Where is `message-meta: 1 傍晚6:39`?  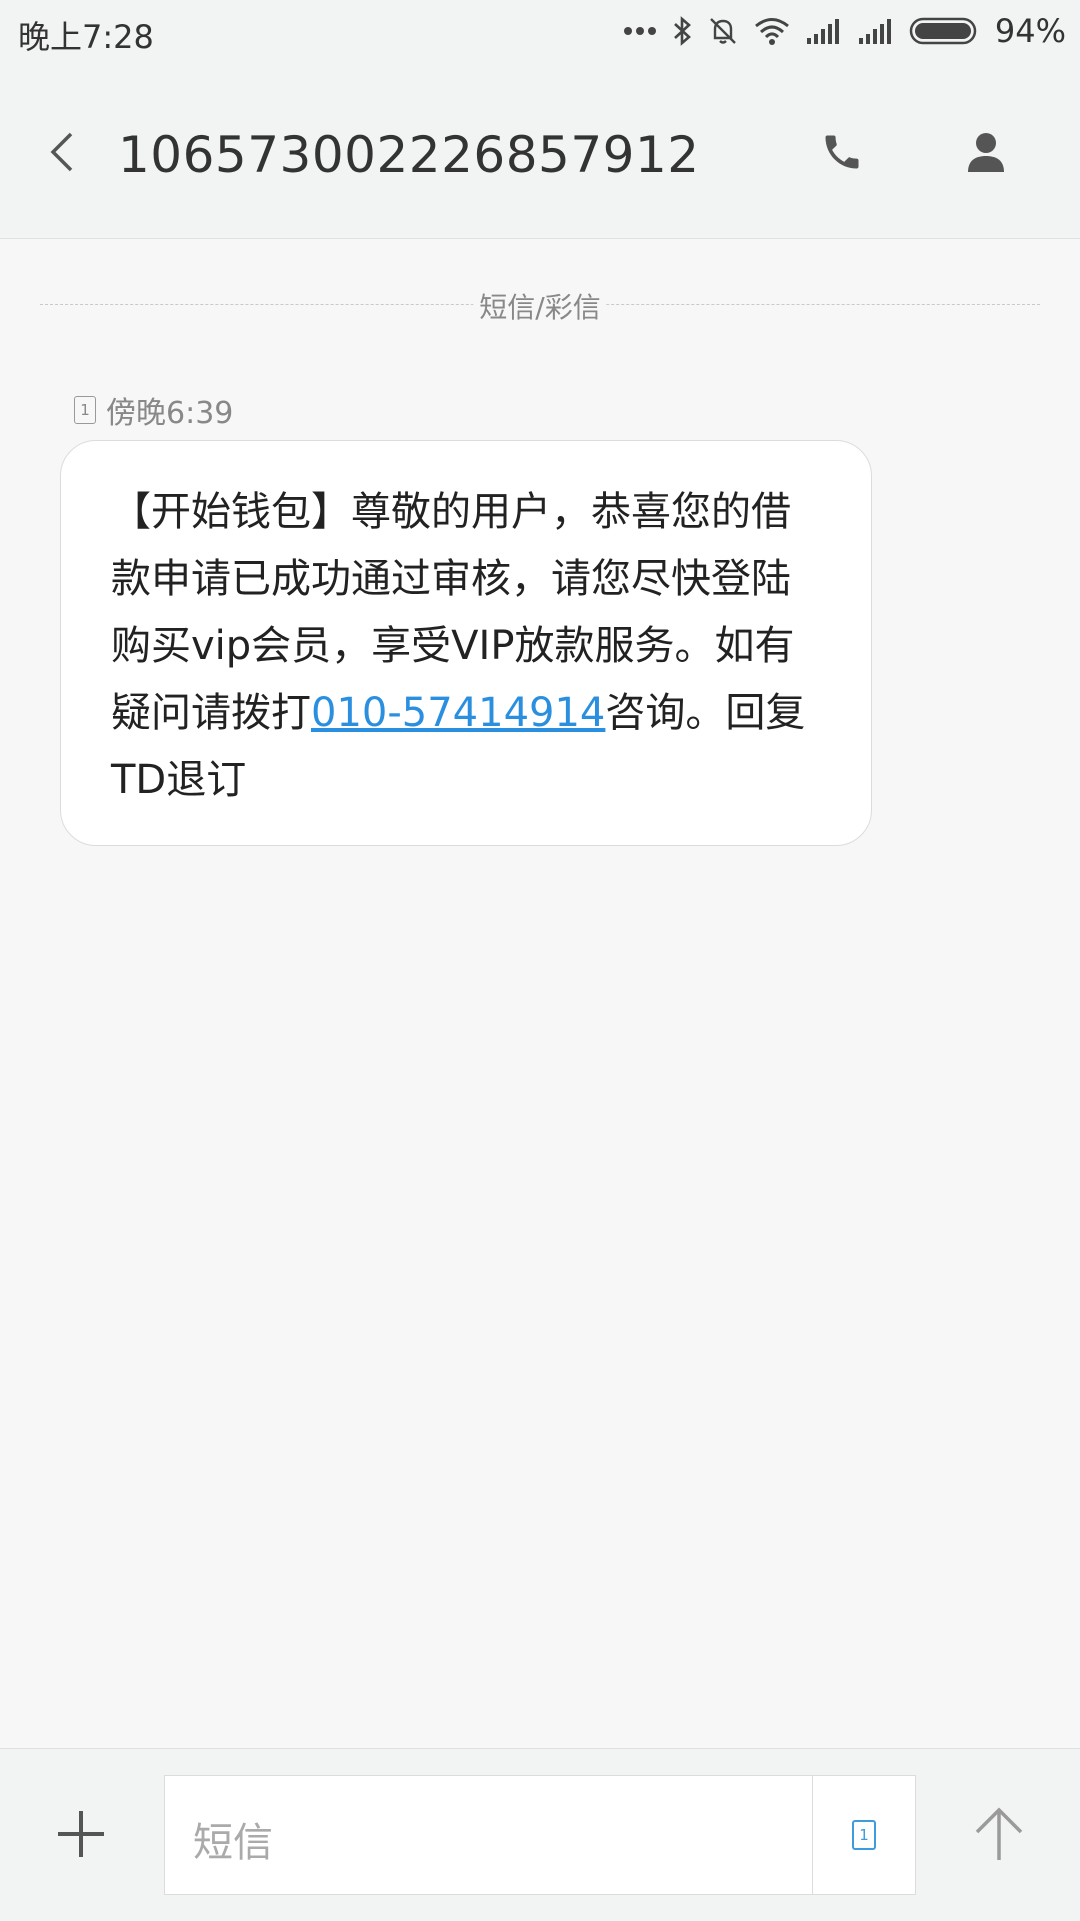
message-meta: 1 傍晚6:39 is located at coordinates (154, 410).